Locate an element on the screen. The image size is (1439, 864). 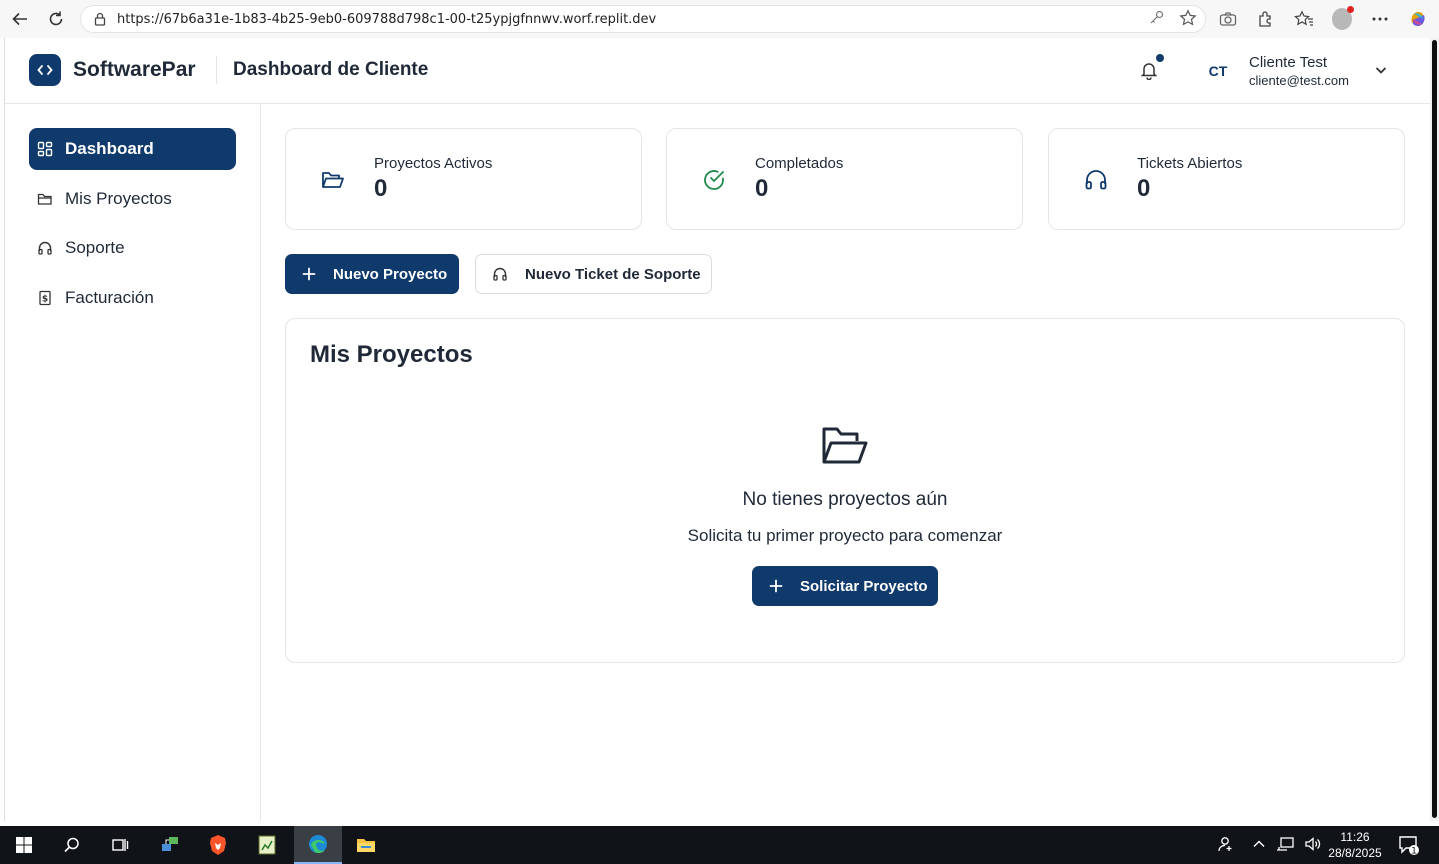
windows-taskbar: 11:26 28/8/2025 1 is located at coordinates (719, 845).